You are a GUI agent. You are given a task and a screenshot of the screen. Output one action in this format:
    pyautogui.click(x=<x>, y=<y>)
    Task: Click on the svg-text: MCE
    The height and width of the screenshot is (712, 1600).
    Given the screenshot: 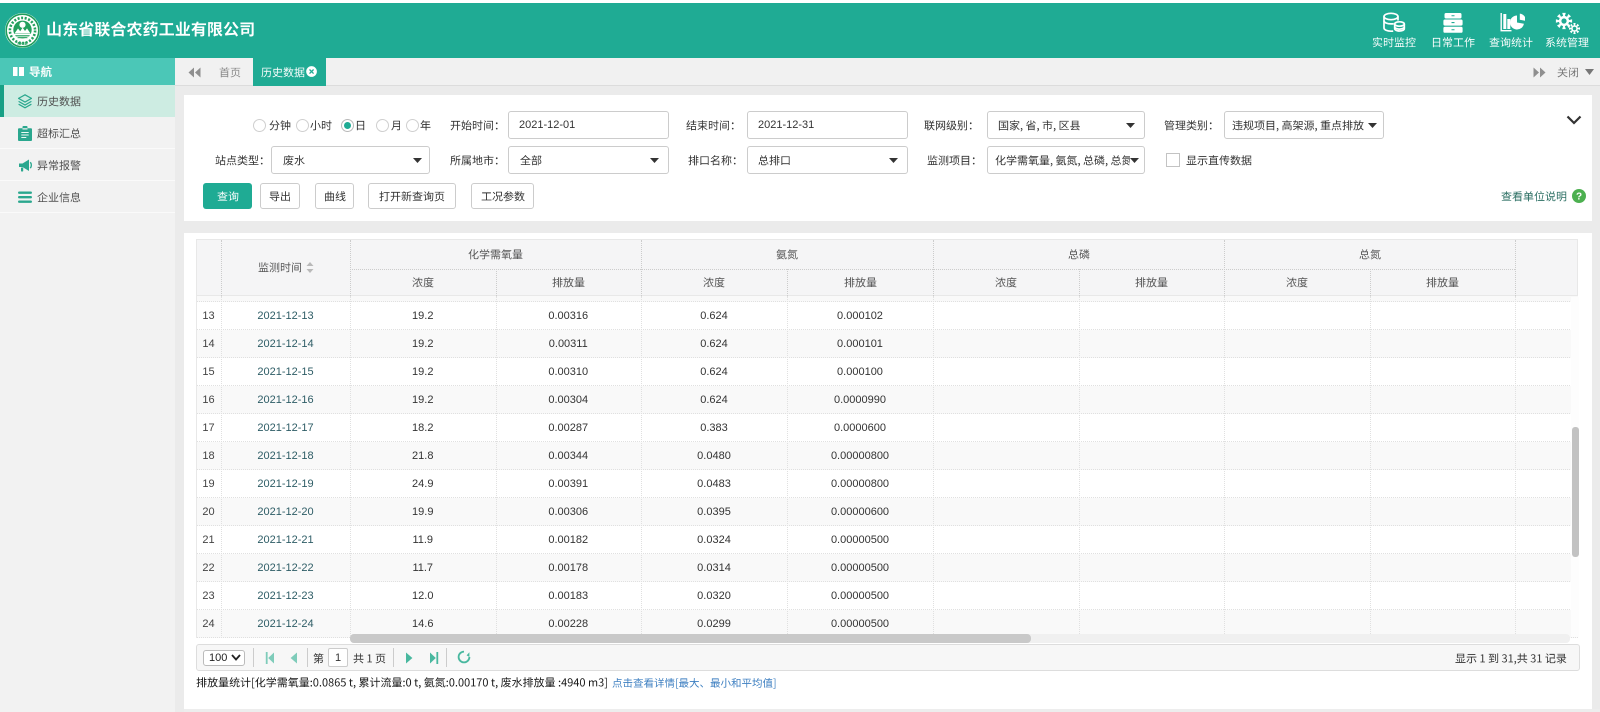 What is the action you would take?
    pyautogui.click(x=22, y=43)
    